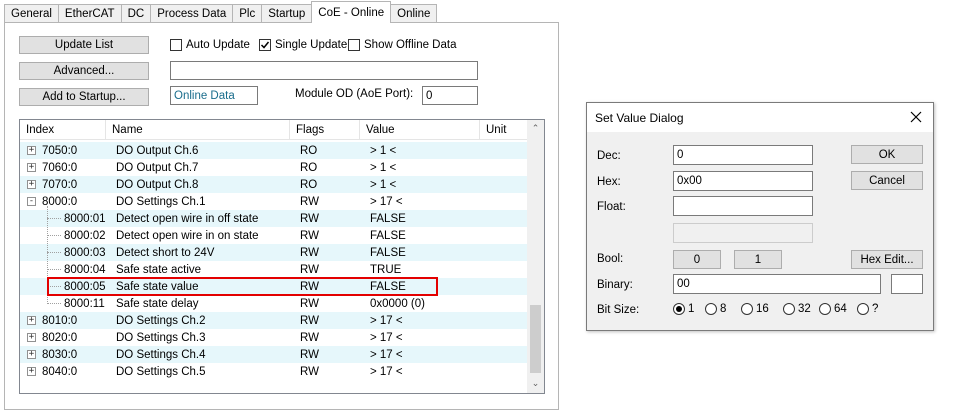 The height and width of the screenshot is (413, 956). I want to click on table-row: +8030:0 DO Settings Ch.4 RW > 17 <, so click(274, 354).